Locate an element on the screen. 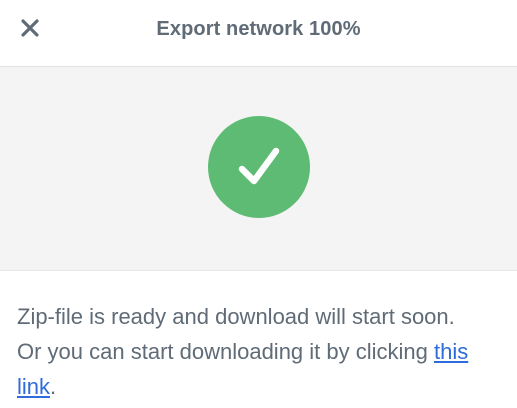 Image resolution: width=517 pixels, height=408 pixels. success-badge is located at coordinates (258, 166).